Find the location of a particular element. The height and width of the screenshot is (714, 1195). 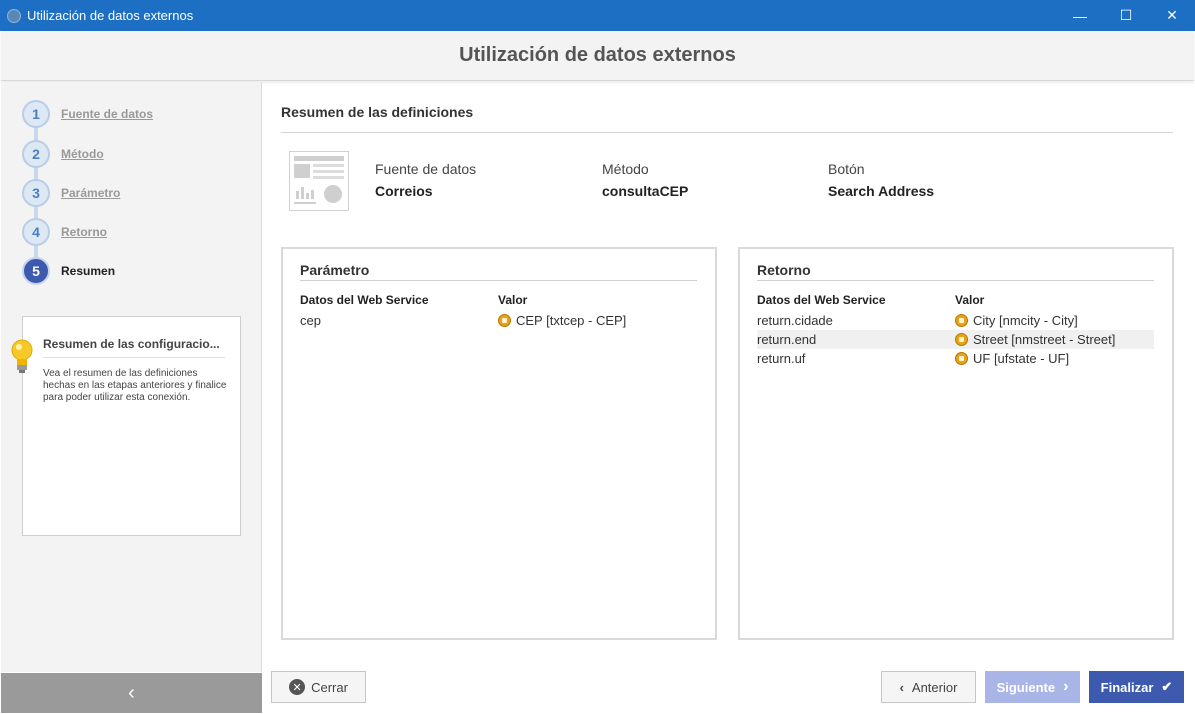

document-icon is located at coordinates (319, 181).